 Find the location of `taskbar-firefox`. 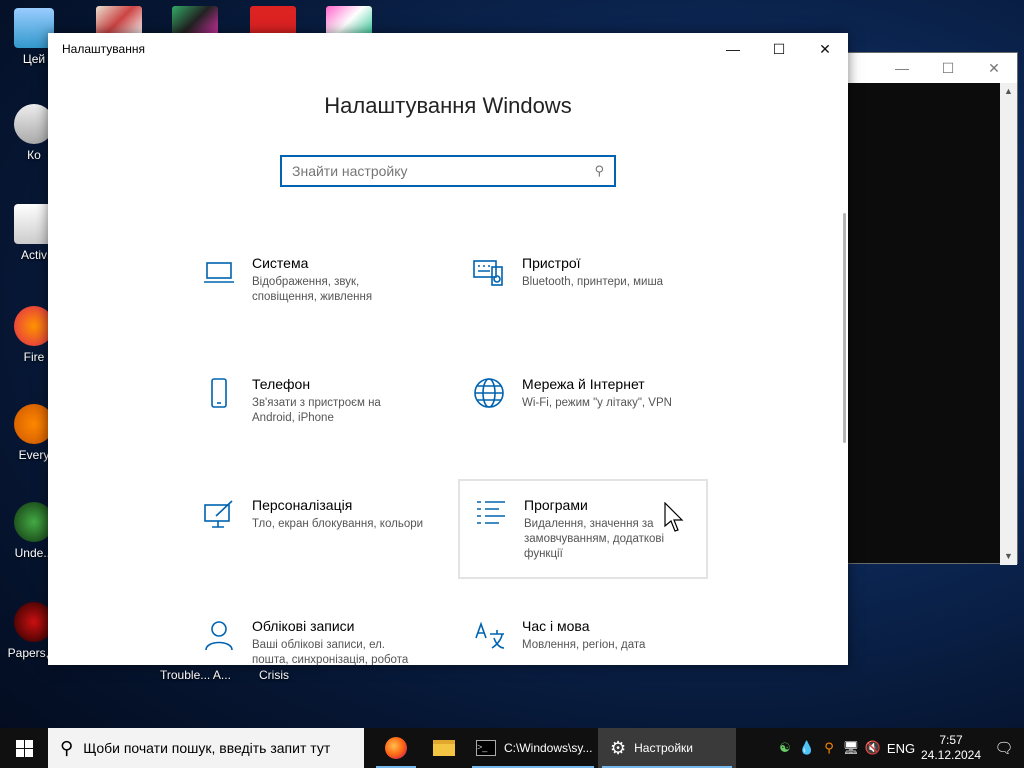

taskbar-firefox is located at coordinates (396, 748).